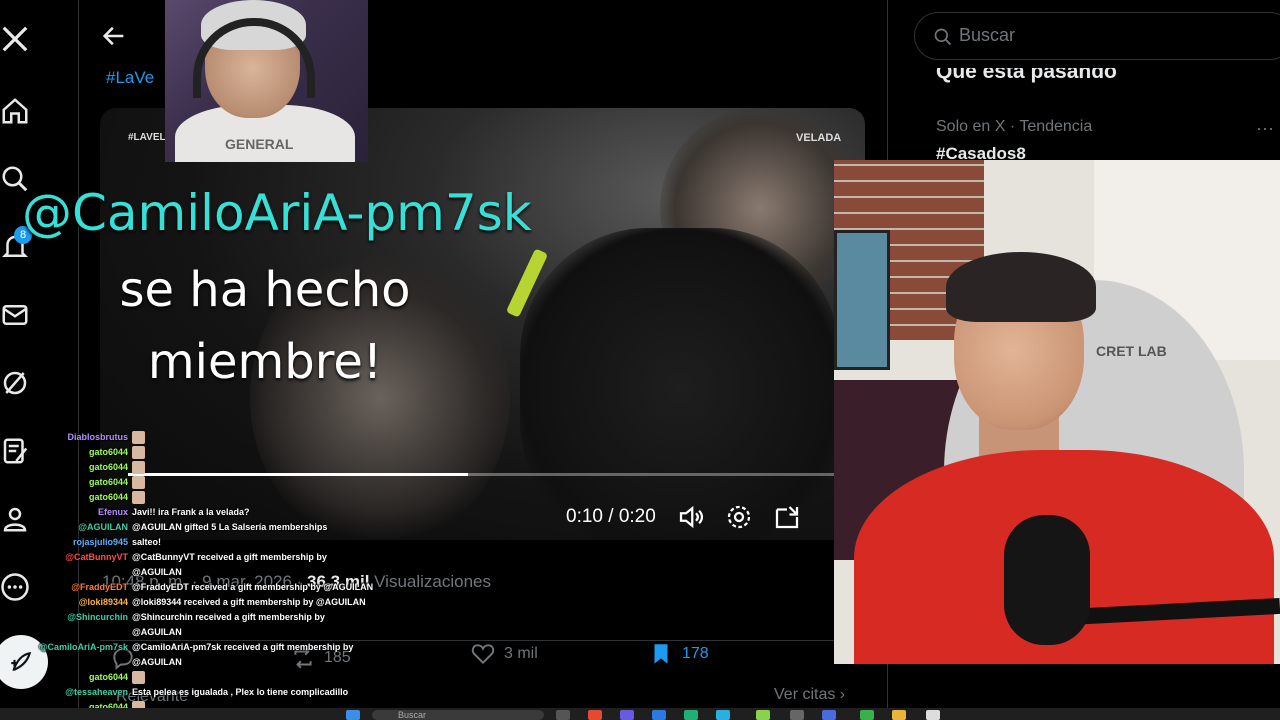 The width and height of the screenshot is (1280, 720). What do you see at coordinates (353, 715) in the screenshot?
I see `windows-start-icon` at bounding box center [353, 715].